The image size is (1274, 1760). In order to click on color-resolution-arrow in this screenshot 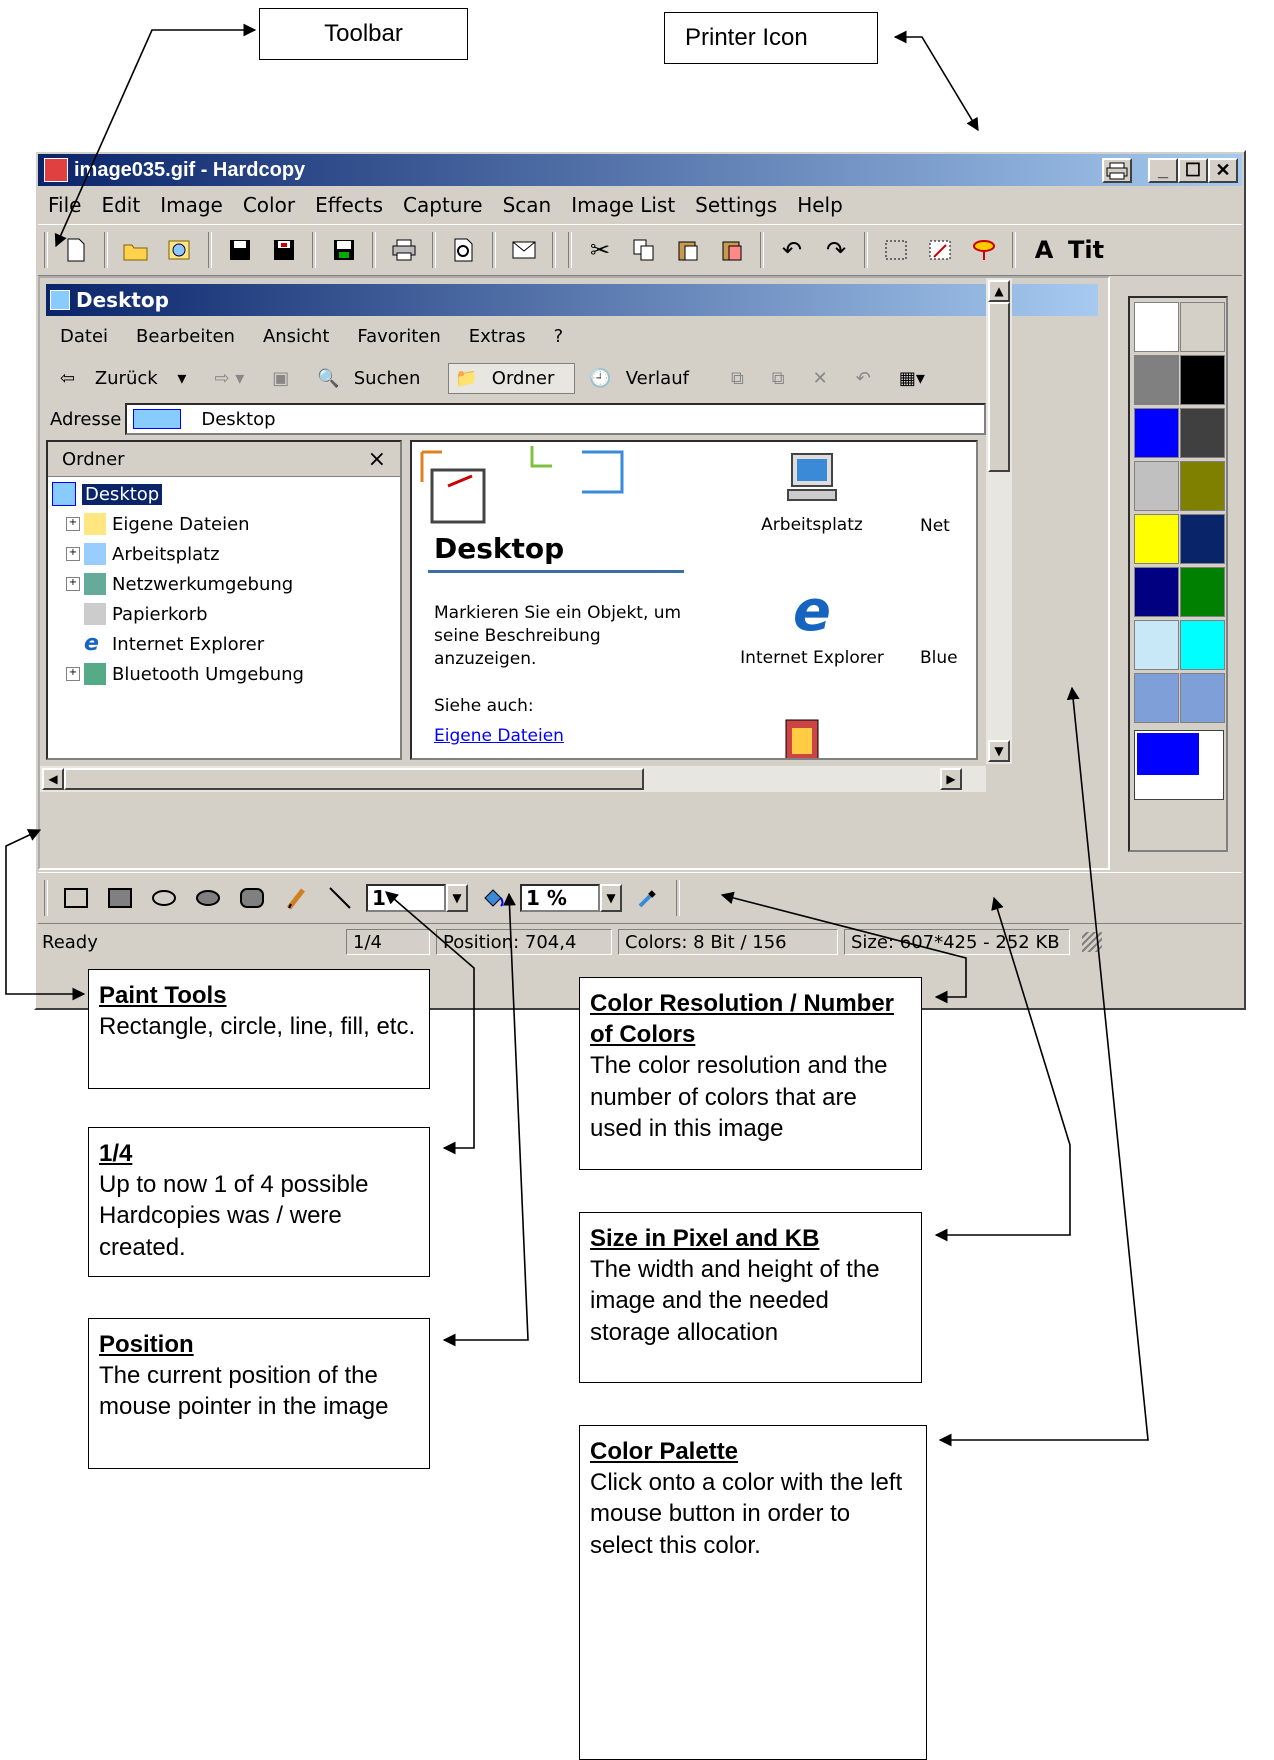, I will do `click(843, 947)`.